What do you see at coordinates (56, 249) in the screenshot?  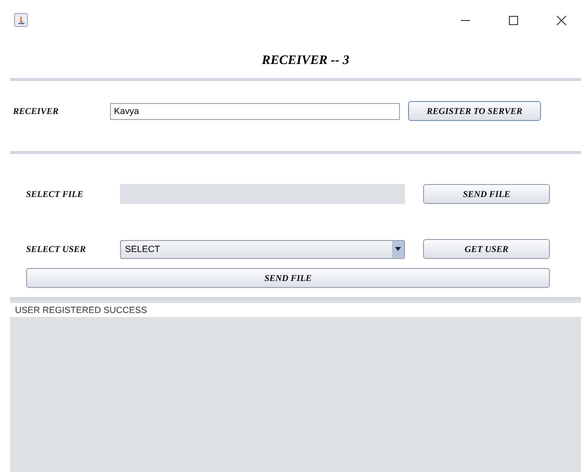 I see `select-user-label: SELECT USER` at bounding box center [56, 249].